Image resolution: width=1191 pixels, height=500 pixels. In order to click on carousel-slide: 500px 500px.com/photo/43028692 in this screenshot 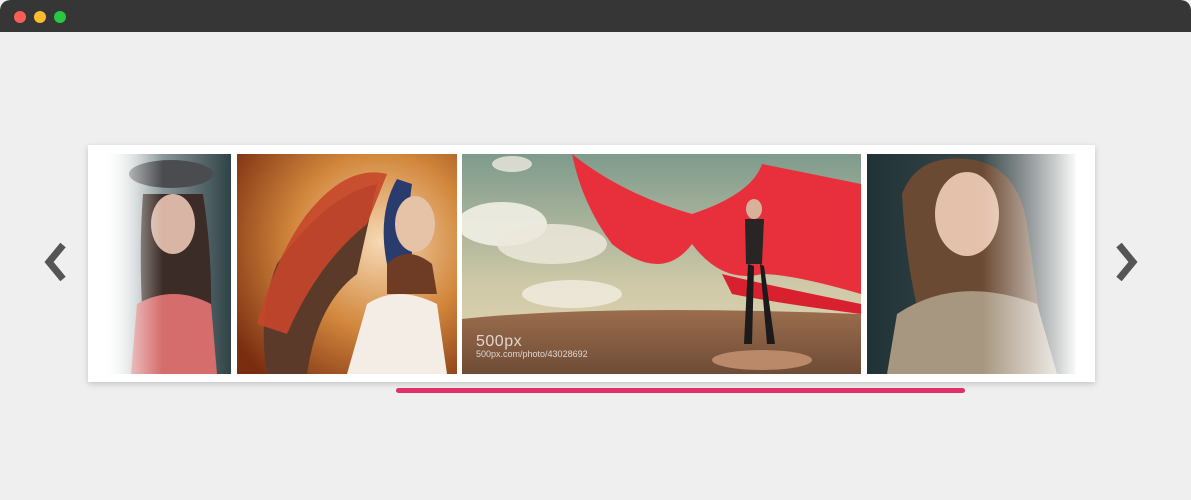, I will do `click(661, 264)`.